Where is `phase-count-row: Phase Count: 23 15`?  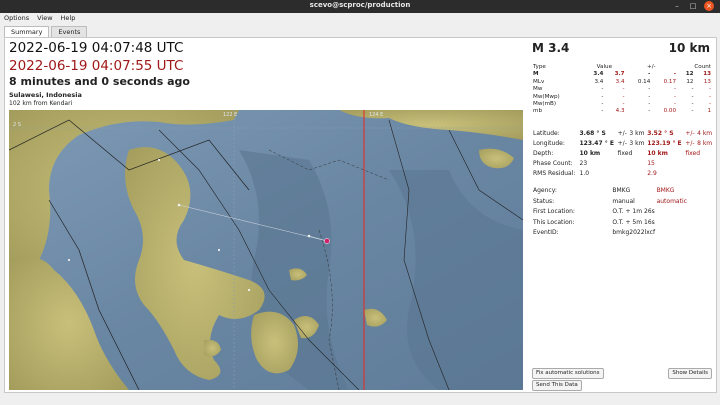
phase-count-row: Phase Count: 23 15 is located at coordinates (594, 163).